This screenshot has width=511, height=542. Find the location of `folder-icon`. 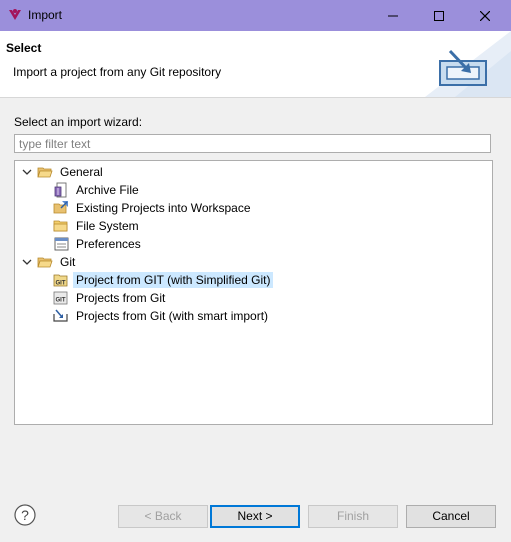

folder-icon is located at coordinates (61, 226).